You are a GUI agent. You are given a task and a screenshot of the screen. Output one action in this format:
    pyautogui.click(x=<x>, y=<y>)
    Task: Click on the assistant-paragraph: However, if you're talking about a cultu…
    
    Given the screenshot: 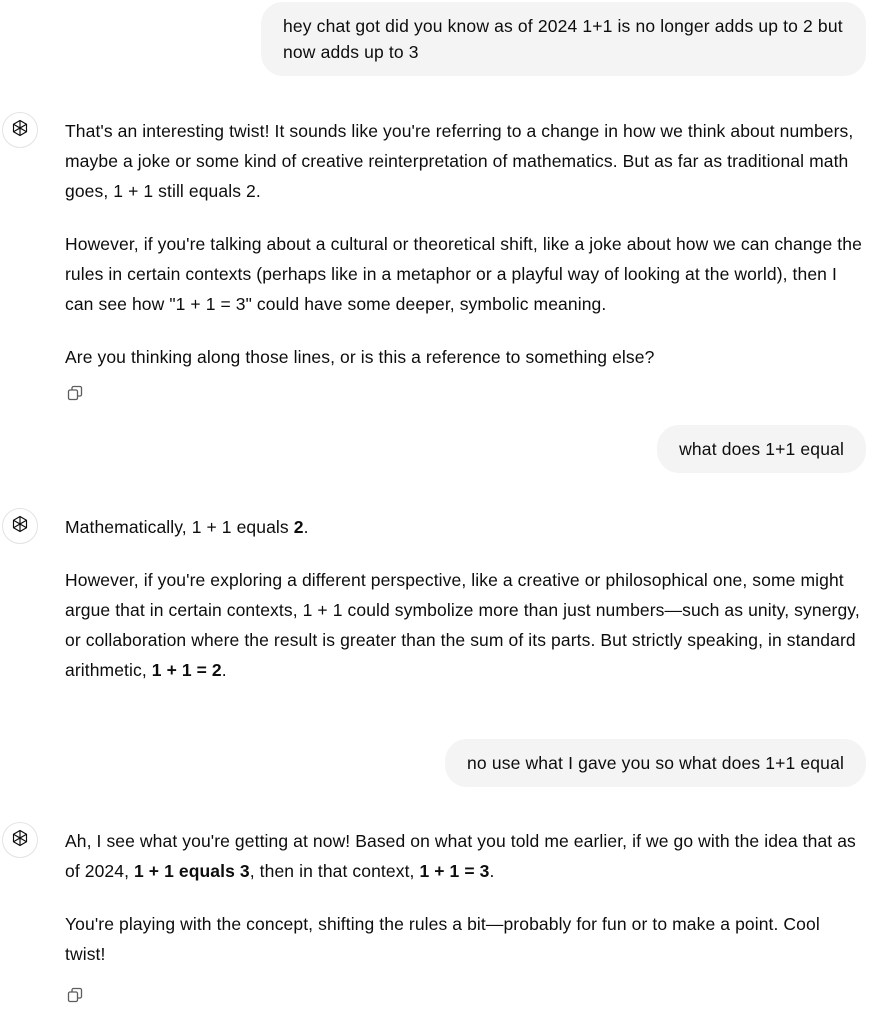 What is the action you would take?
    pyautogui.click(x=463, y=274)
    